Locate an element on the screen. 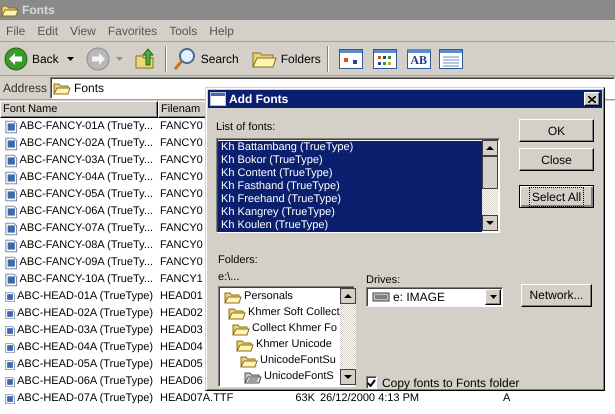  dialog-title: Add Fonts is located at coordinates (259, 99).